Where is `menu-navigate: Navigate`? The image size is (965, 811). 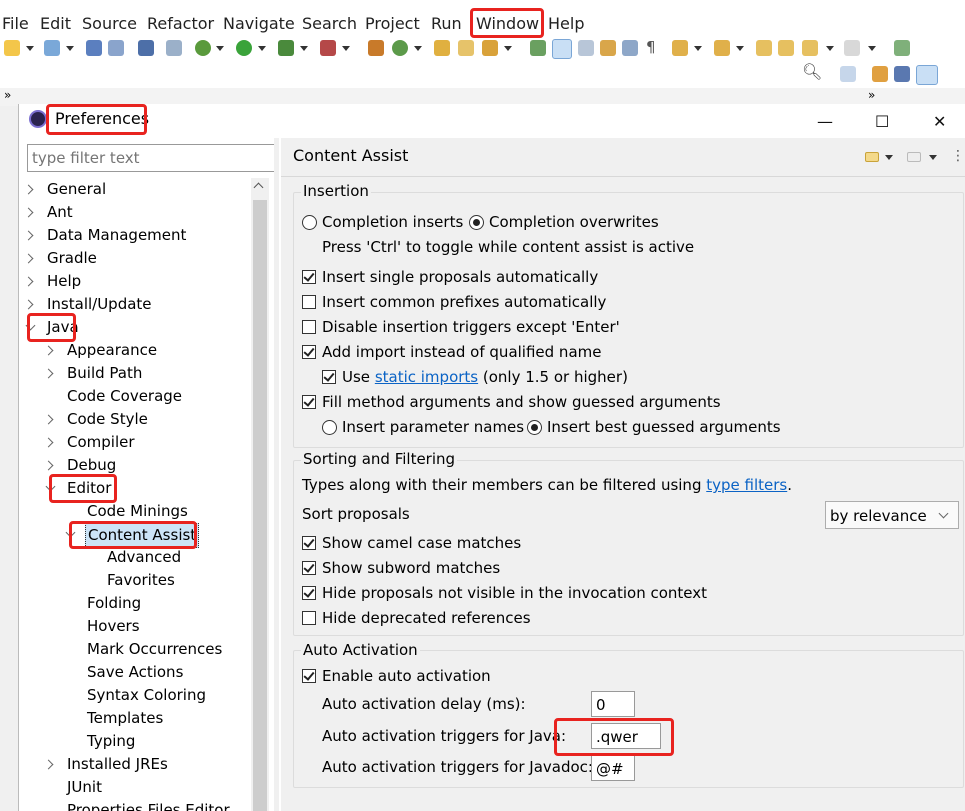
menu-navigate: Navigate is located at coordinates (259, 23).